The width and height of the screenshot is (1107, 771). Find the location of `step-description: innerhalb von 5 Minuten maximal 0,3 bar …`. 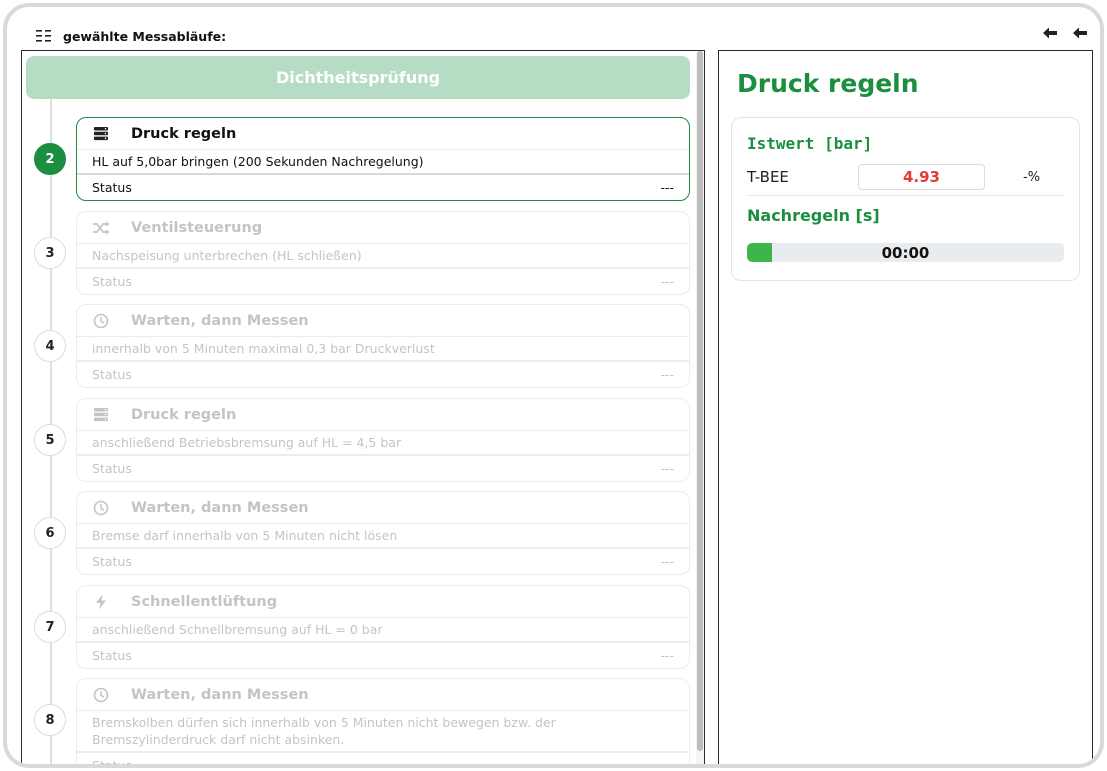

step-description: innerhalb von 5 Minuten maximal 0,3 bar … is located at coordinates (263, 348).